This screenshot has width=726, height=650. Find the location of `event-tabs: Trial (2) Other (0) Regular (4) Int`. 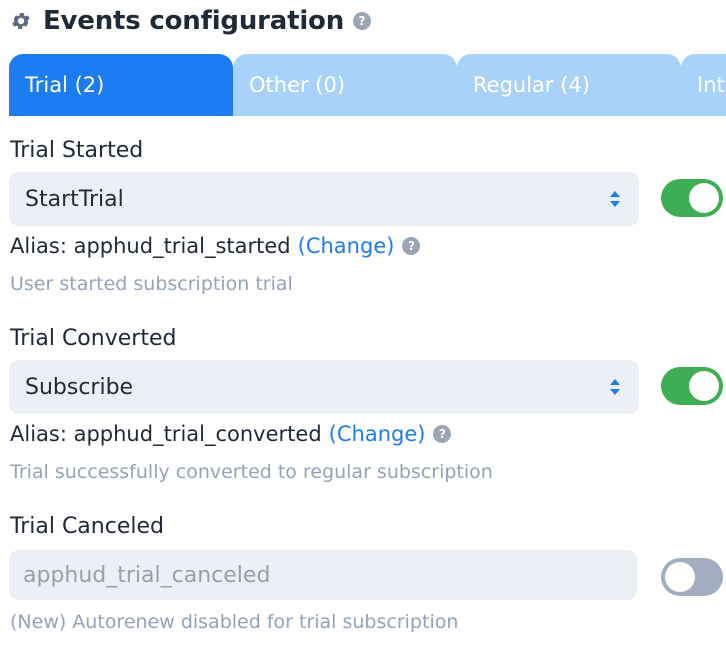

event-tabs: Trial (2) Other (0) Regular (4) Int is located at coordinates (367, 85).